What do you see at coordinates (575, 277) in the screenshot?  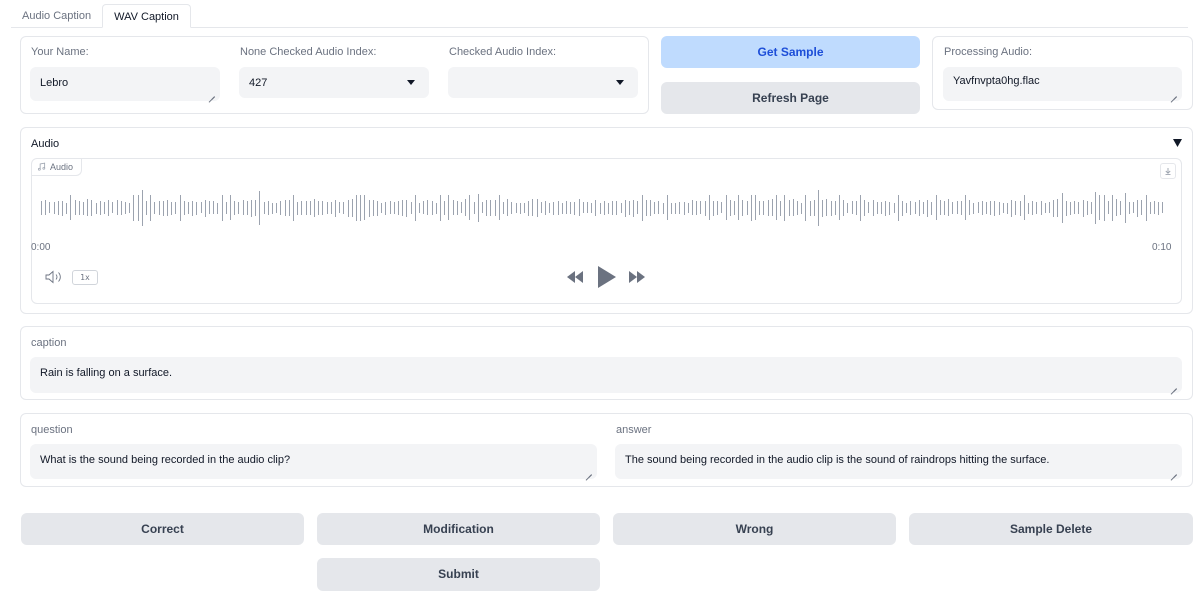 I see `rewind-icon` at bounding box center [575, 277].